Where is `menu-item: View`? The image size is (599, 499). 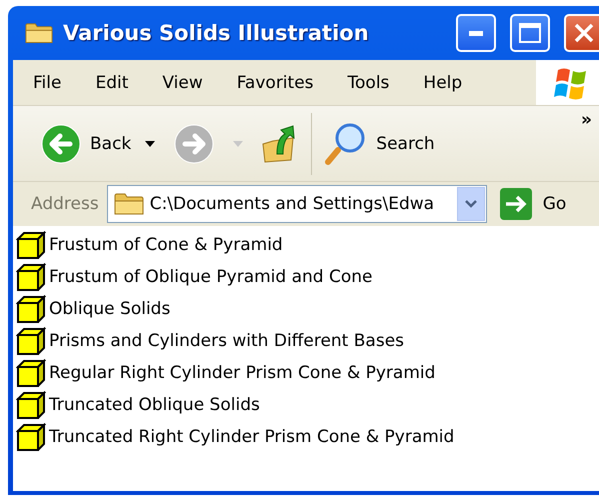
menu-item: View is located at coordinates (179, 82).